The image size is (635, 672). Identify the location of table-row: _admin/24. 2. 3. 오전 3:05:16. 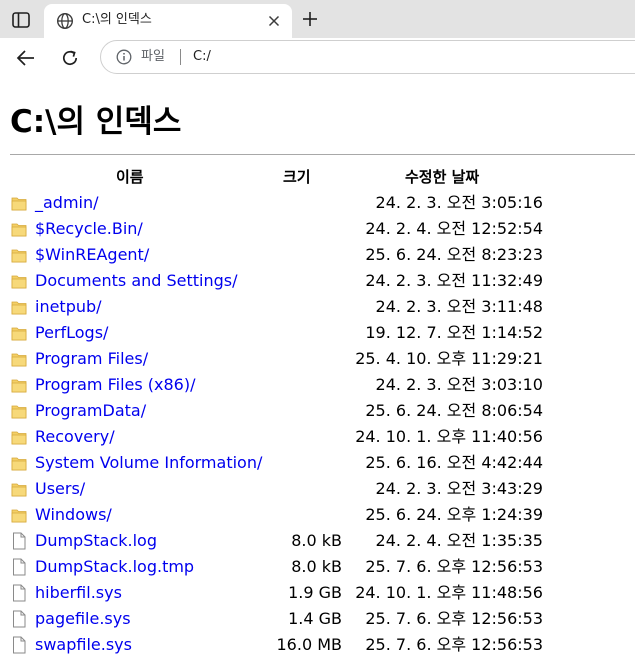
(322, 203).